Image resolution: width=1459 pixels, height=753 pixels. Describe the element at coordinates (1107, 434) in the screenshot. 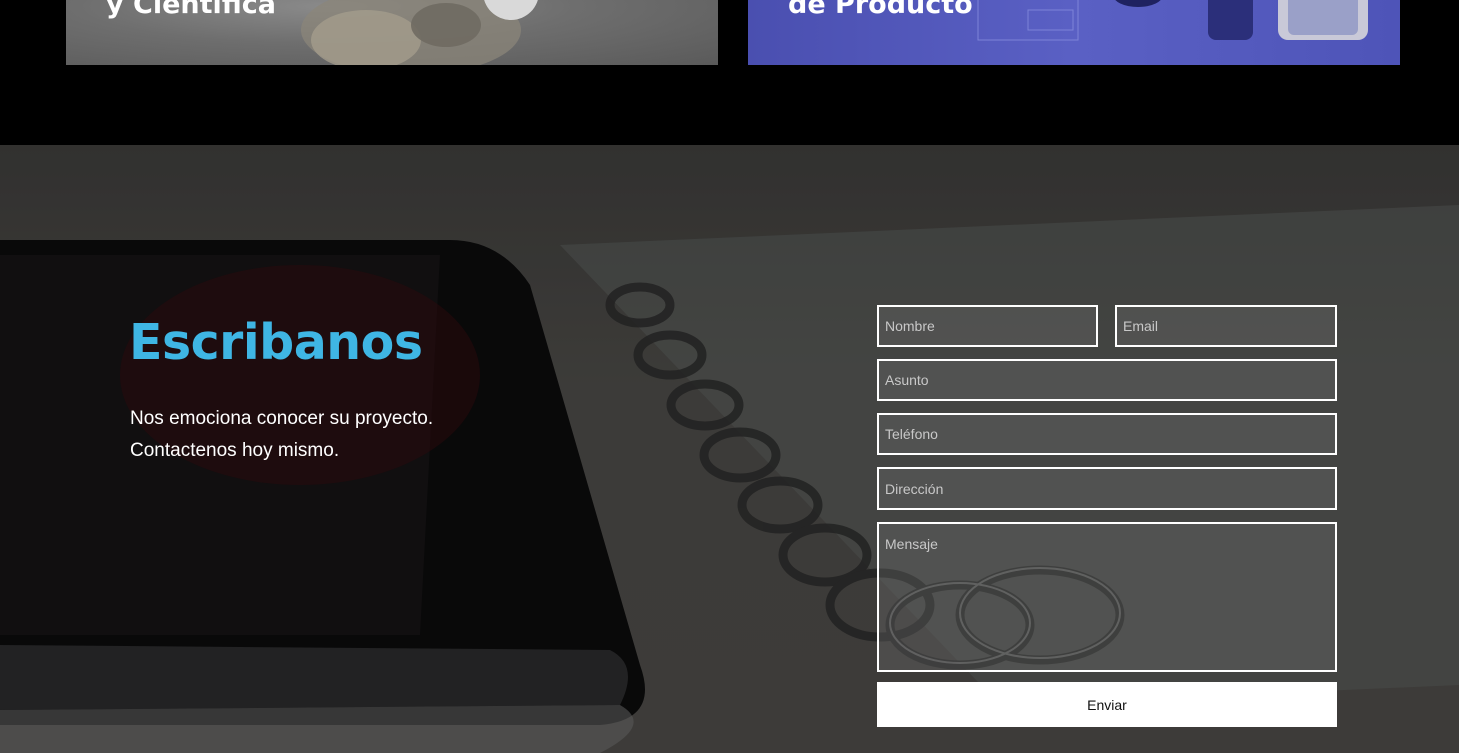

I see `phone-field` at that location.